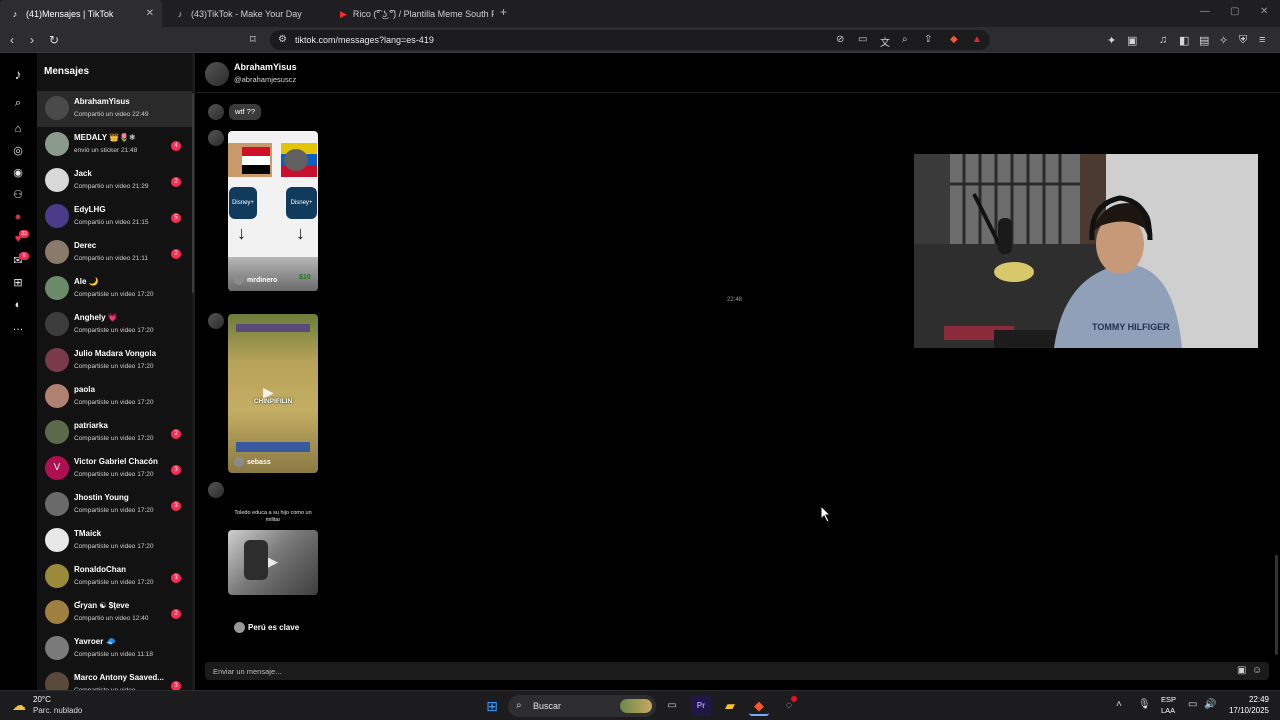  Describe the element at coordinates (18, 195) in the screenshot. I see `friends-icon: ⚇` at that location.